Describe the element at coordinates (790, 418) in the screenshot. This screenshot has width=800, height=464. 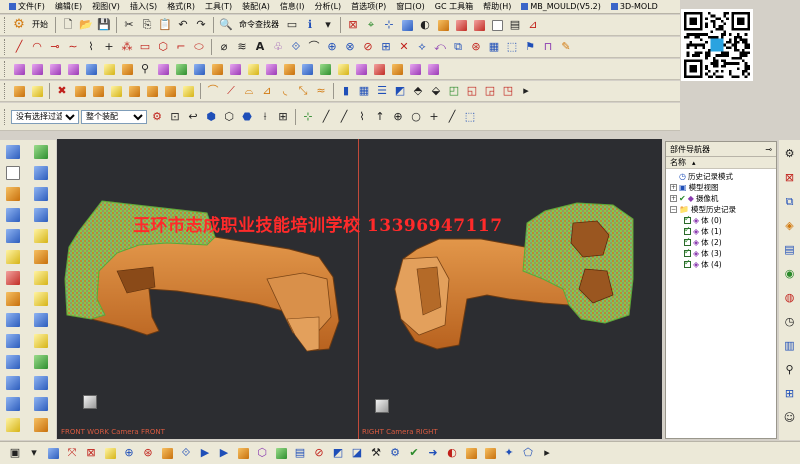
I see `roles-icon: ☺` at that location.